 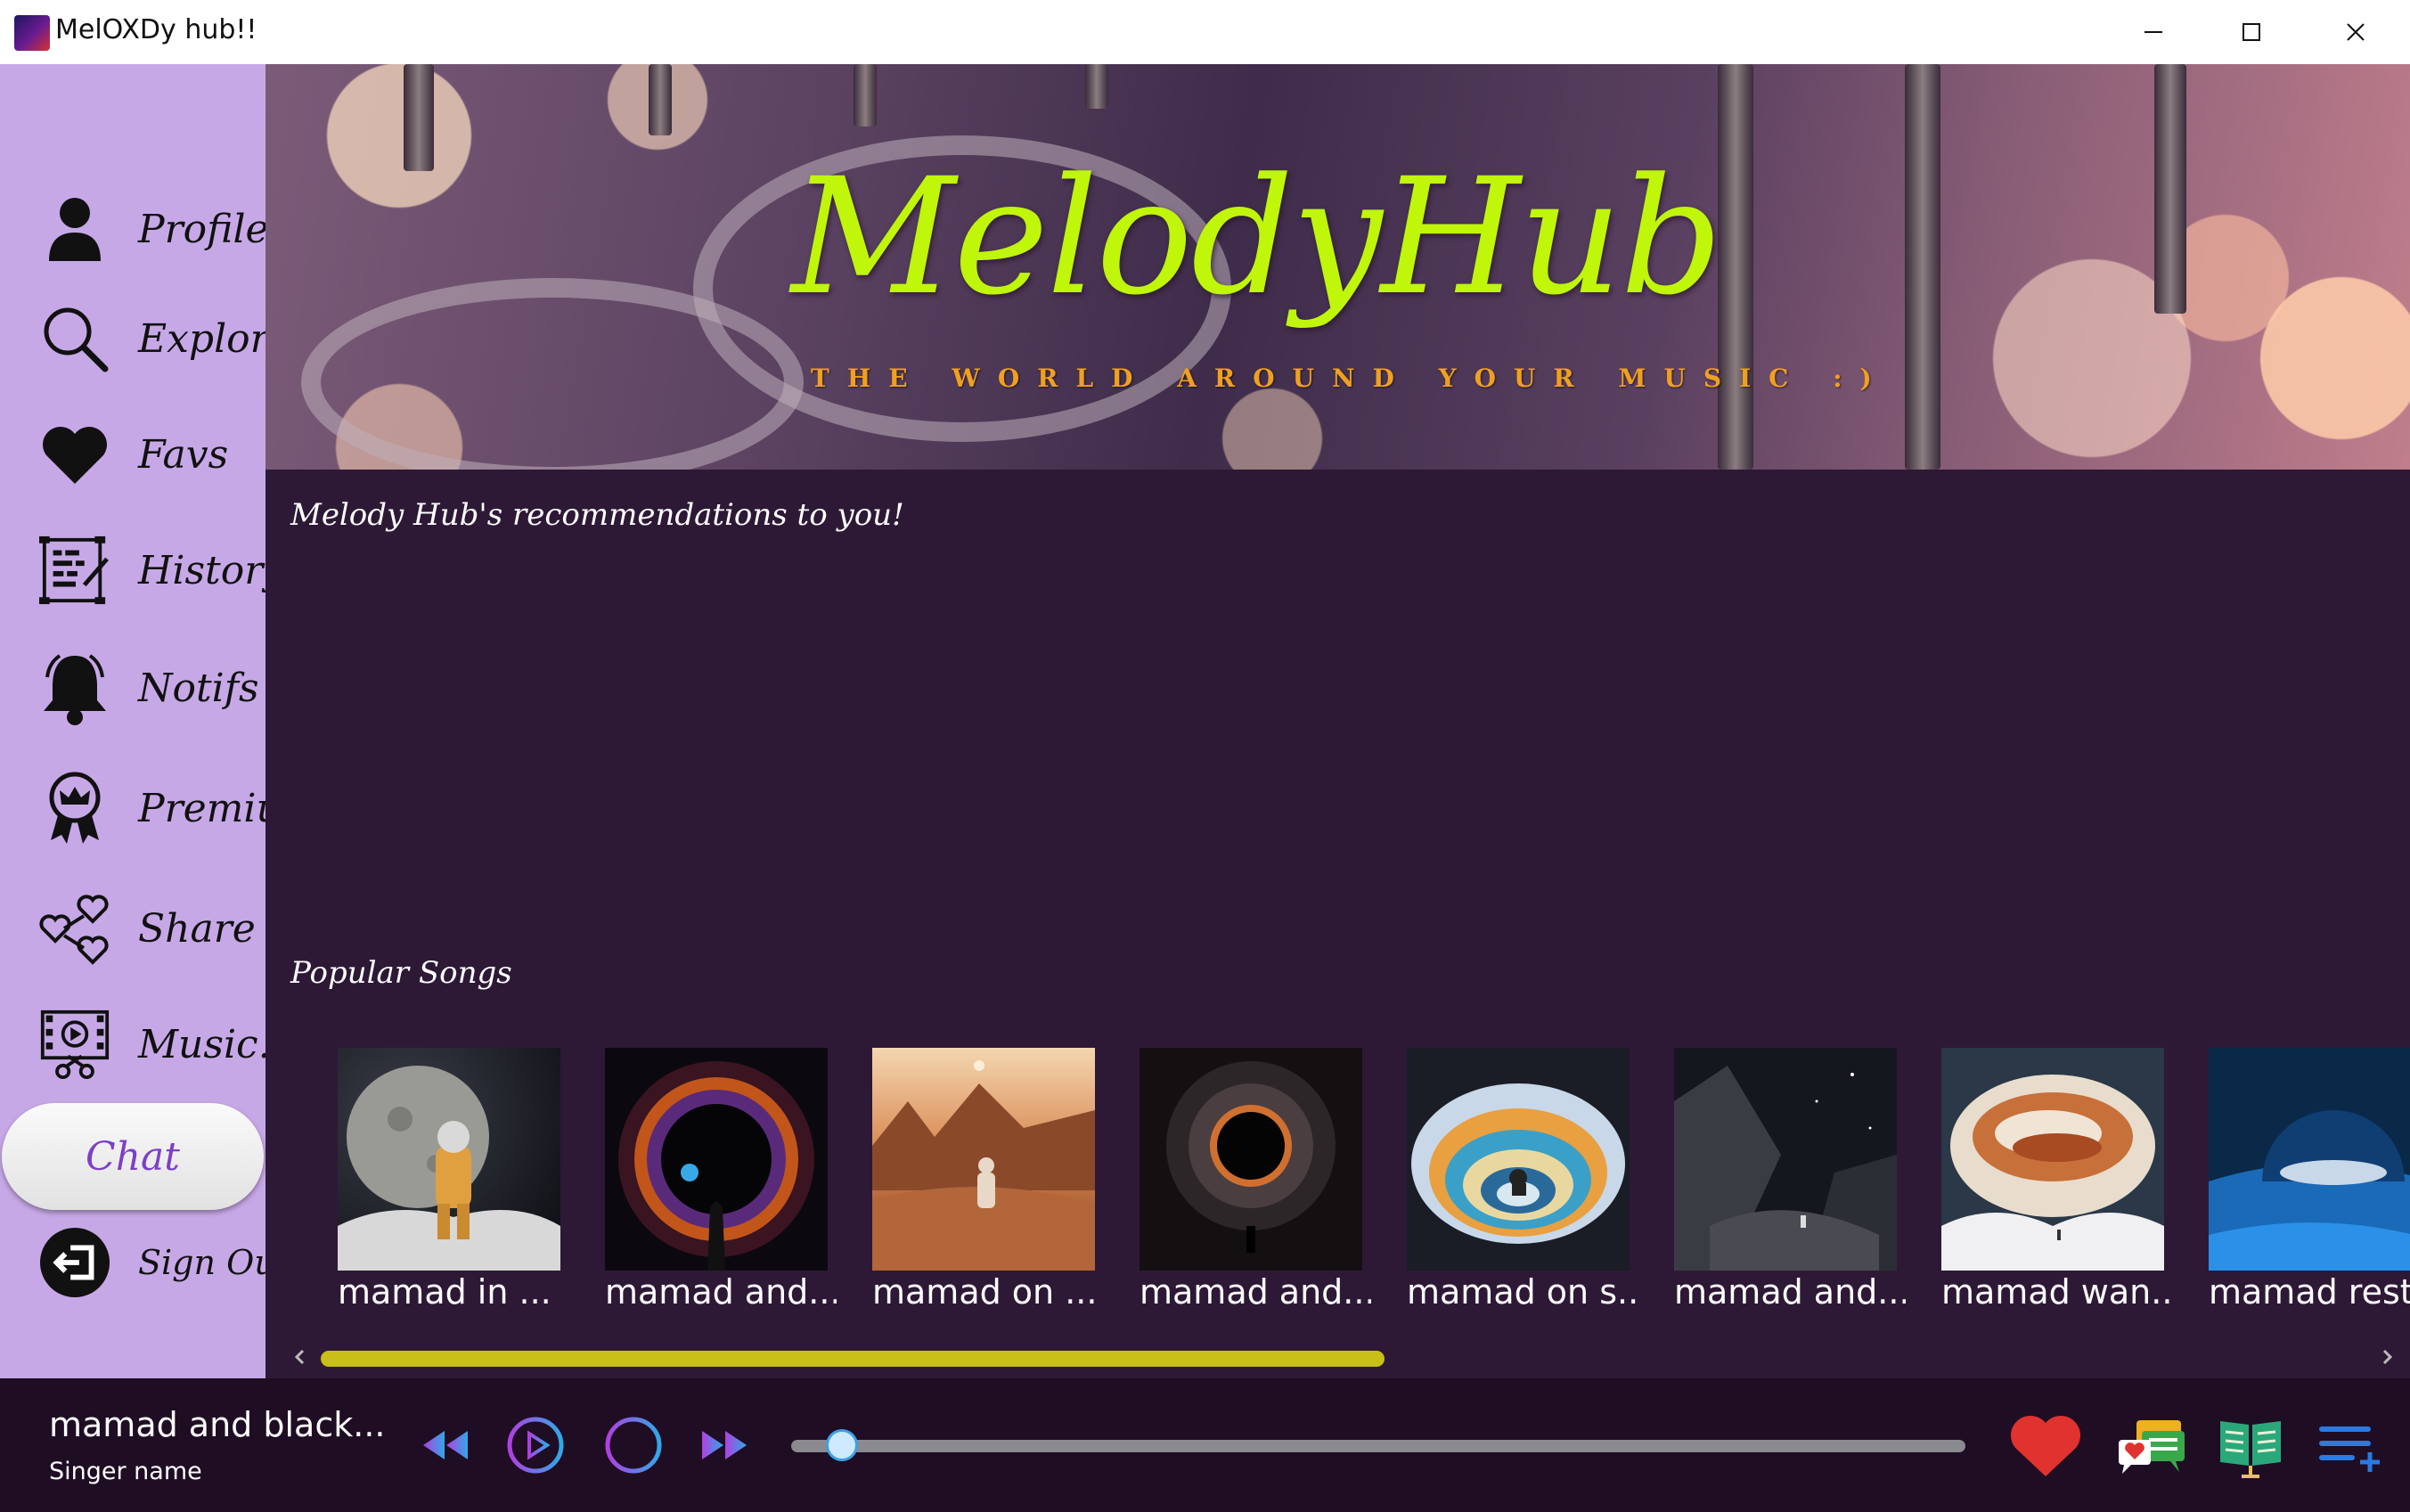 I want to click on minimize-icon, so click(x=2153, y=32).